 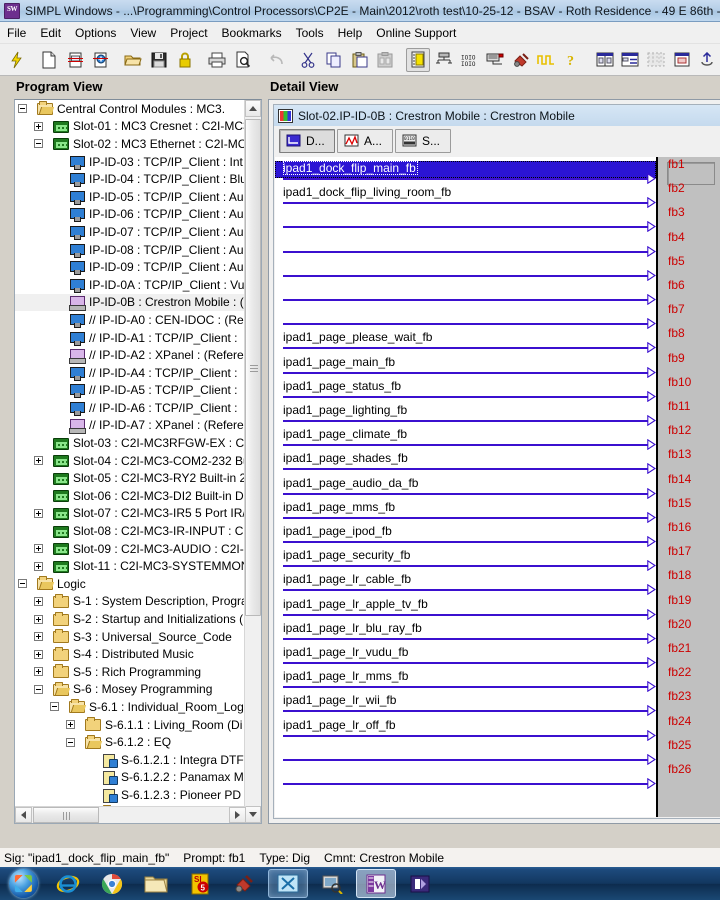 What do you see at coordinates (129, 795) in the screenshot?
I see `tree-item: S-6.1.2.3 : Pioneer PD` at bounding box center [129, 795].